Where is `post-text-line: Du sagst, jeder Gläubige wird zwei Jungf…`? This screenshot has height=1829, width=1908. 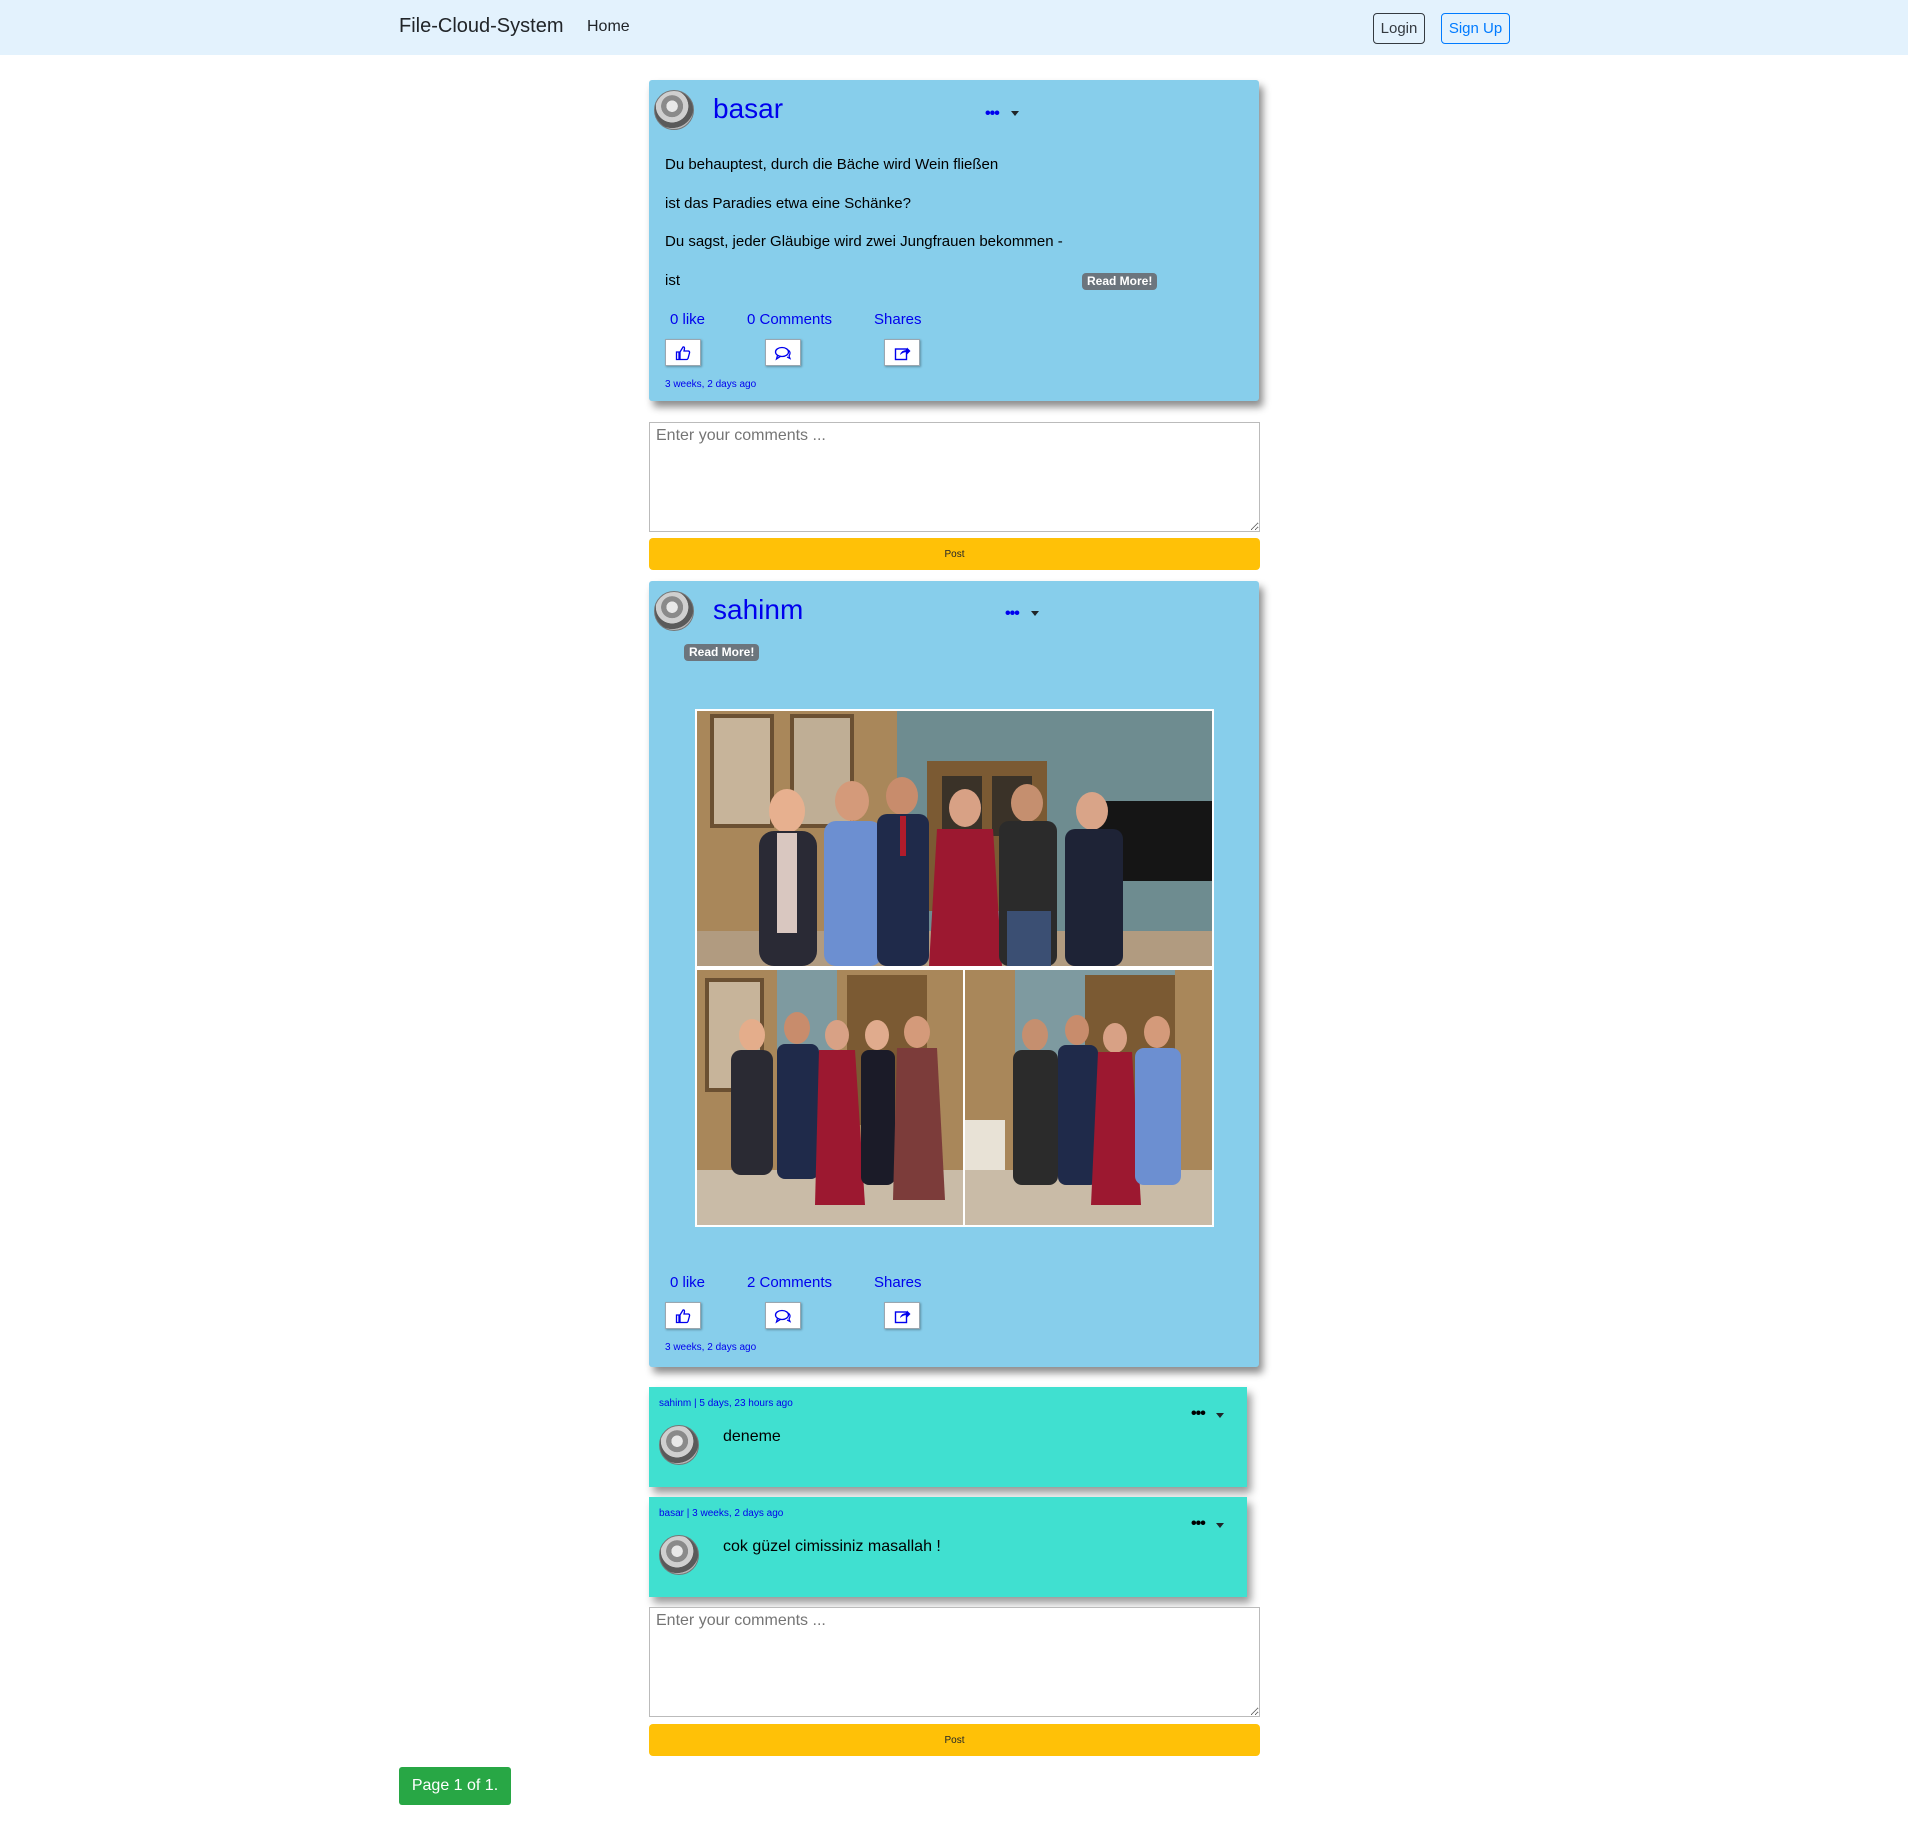 post-text-line: Du sagst, jeder Gläubige wird zwei Jungf… is located at coordinates (864, 241).